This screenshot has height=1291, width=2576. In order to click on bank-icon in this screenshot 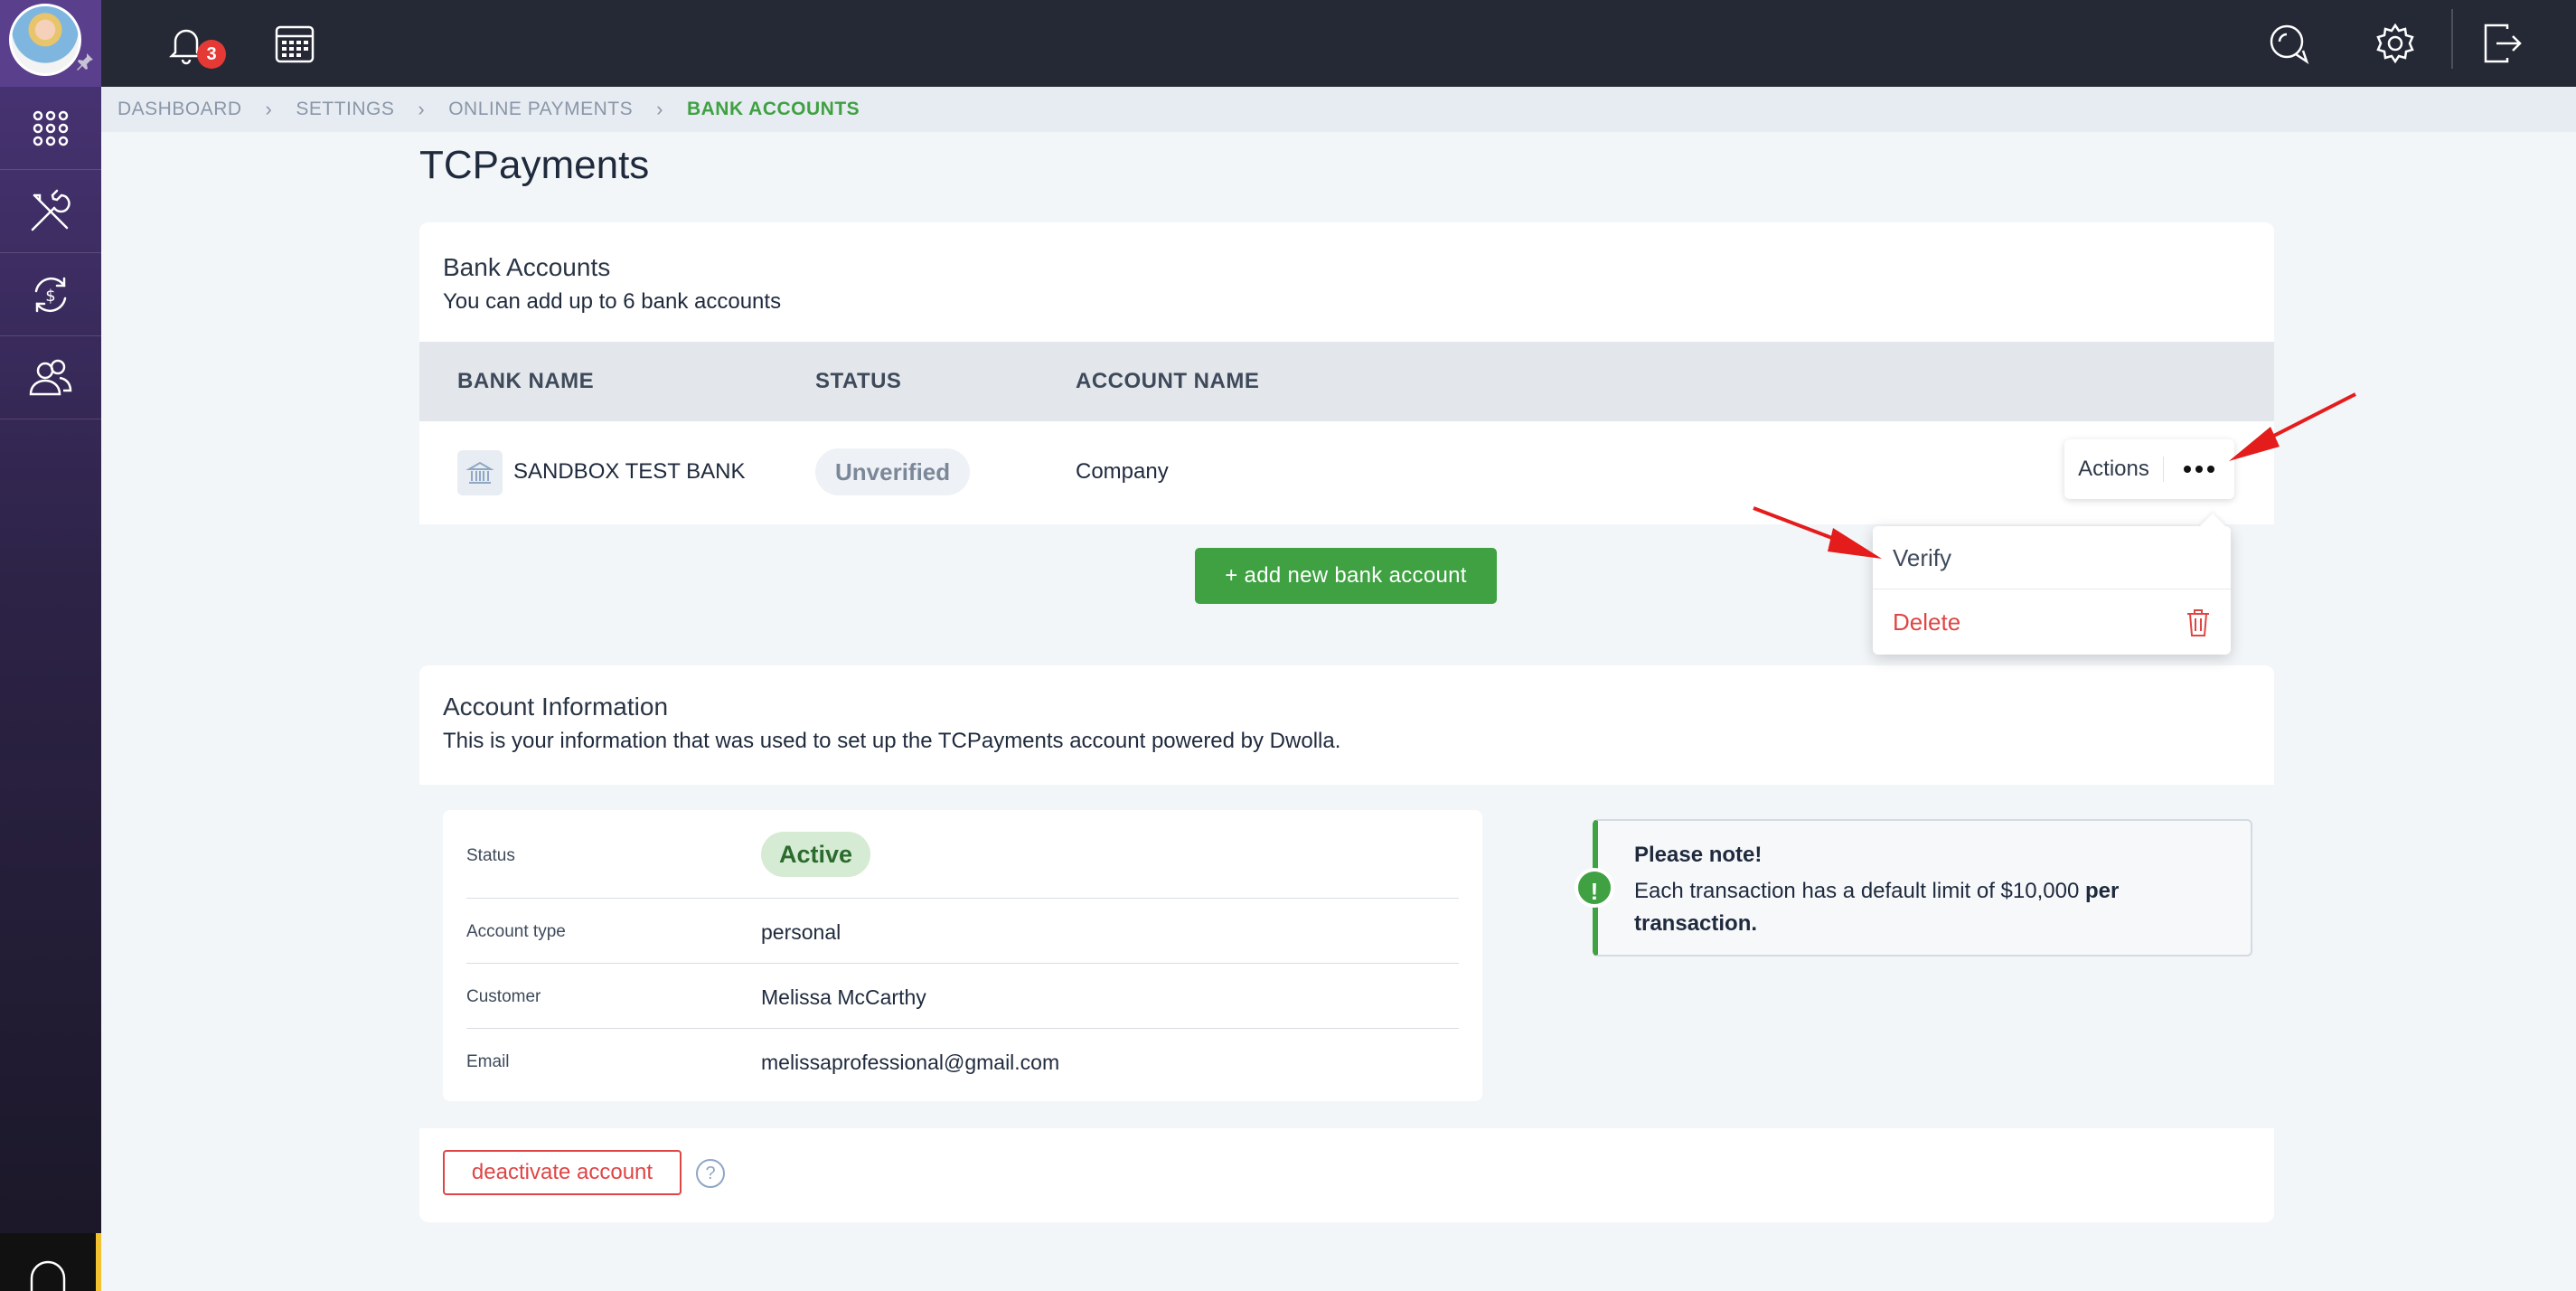, I will do `click(480, 472)`.